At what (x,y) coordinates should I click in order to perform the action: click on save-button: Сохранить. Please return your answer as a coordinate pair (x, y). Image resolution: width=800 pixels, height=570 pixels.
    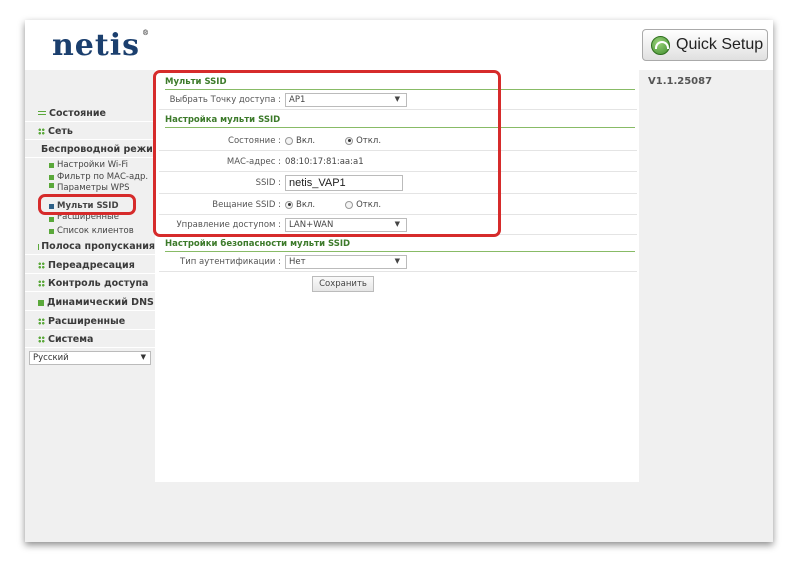
    Looking at the image, I should click on (343, 284).